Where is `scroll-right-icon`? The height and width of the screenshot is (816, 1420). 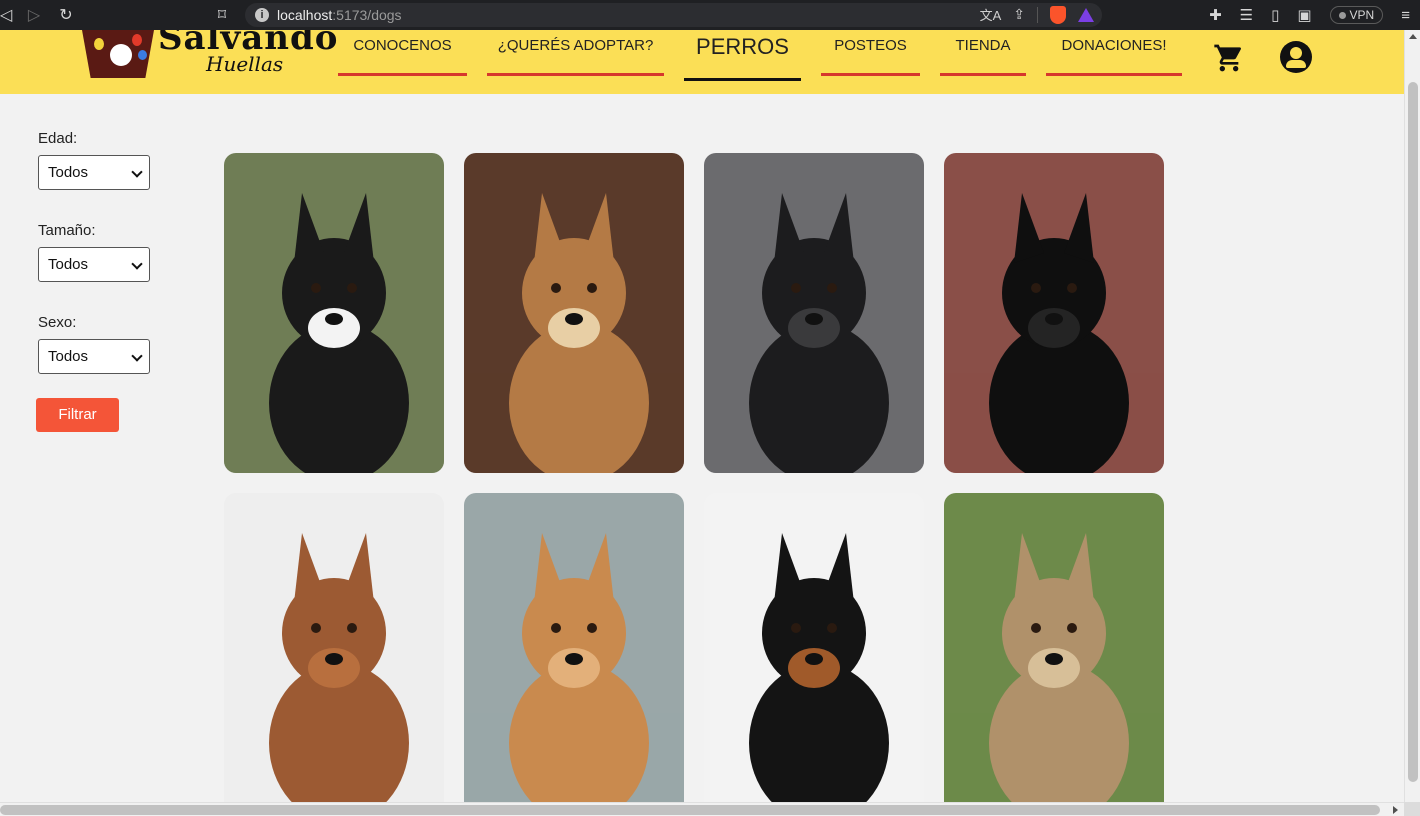 scroll-right-icon is located at coordinates (1395, 810).